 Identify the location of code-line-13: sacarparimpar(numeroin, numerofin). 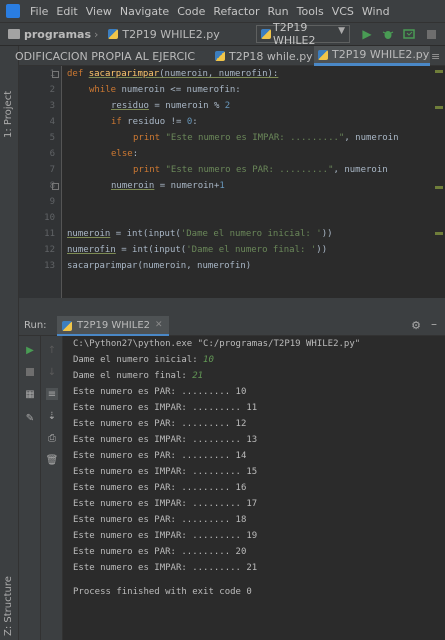
(159, 266).